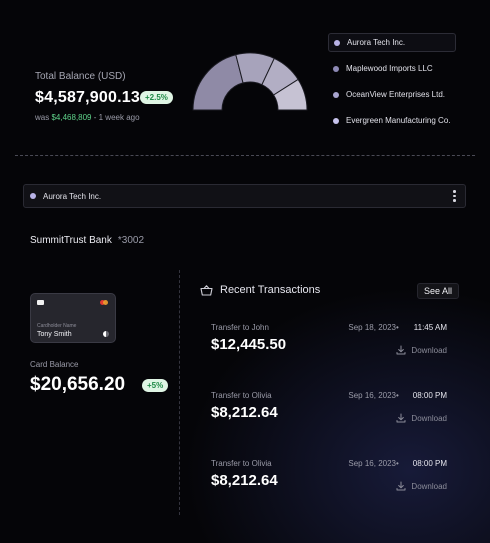 Image resolution: width=490 pixels, height=543 pixels. What do you see at coordinates (131, 240) in the screenshot?
I see `account-number: *3002` at bounding box center [131, 240].